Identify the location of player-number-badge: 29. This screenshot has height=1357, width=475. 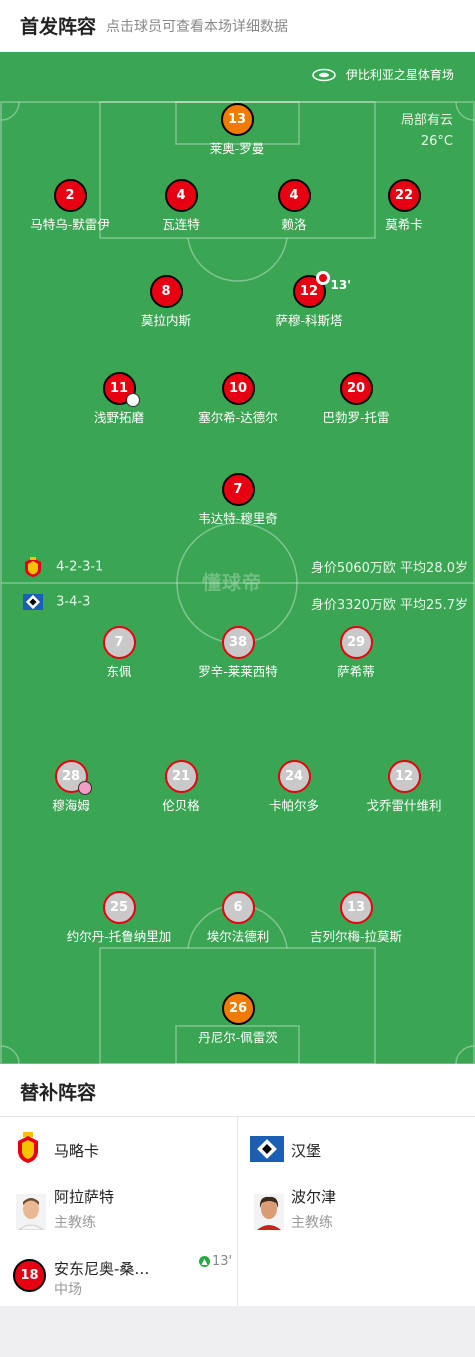
(356, 642).